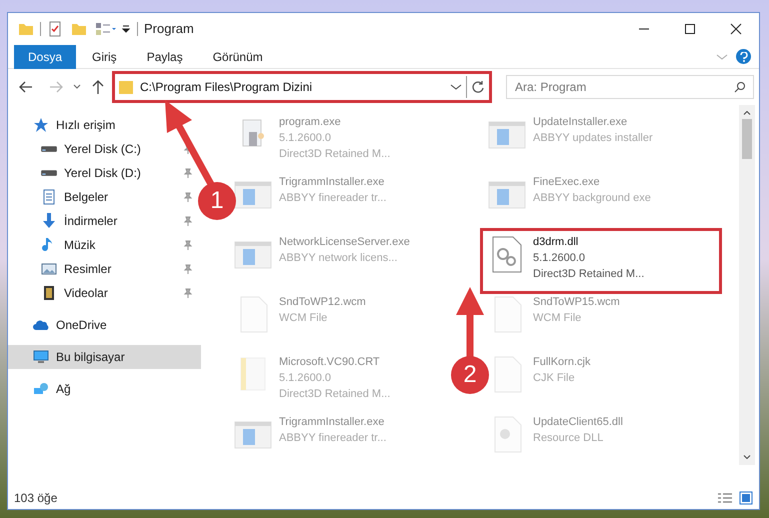 The image size is (769, 518). I want to click on file-name: UpdateInstaller.exe, so click(580, 122).